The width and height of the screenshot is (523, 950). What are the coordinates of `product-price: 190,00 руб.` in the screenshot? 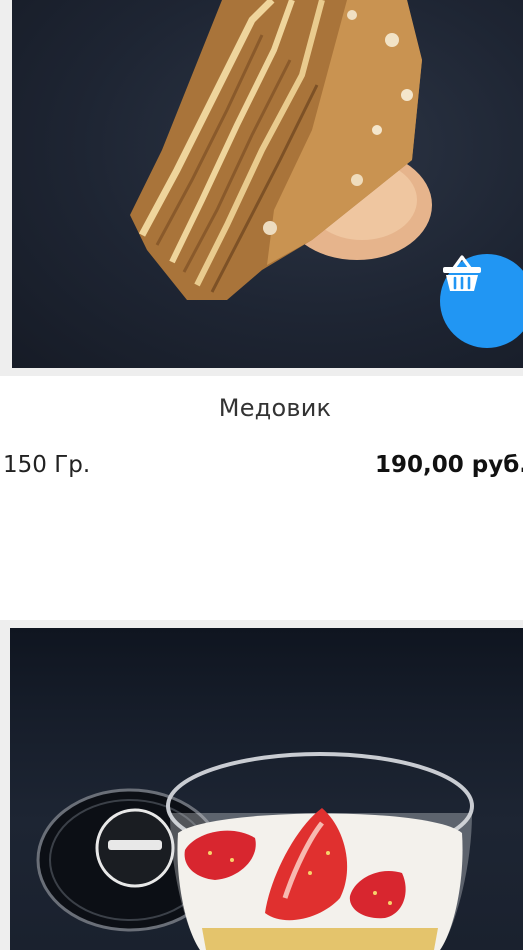 It's located at (449, 465).